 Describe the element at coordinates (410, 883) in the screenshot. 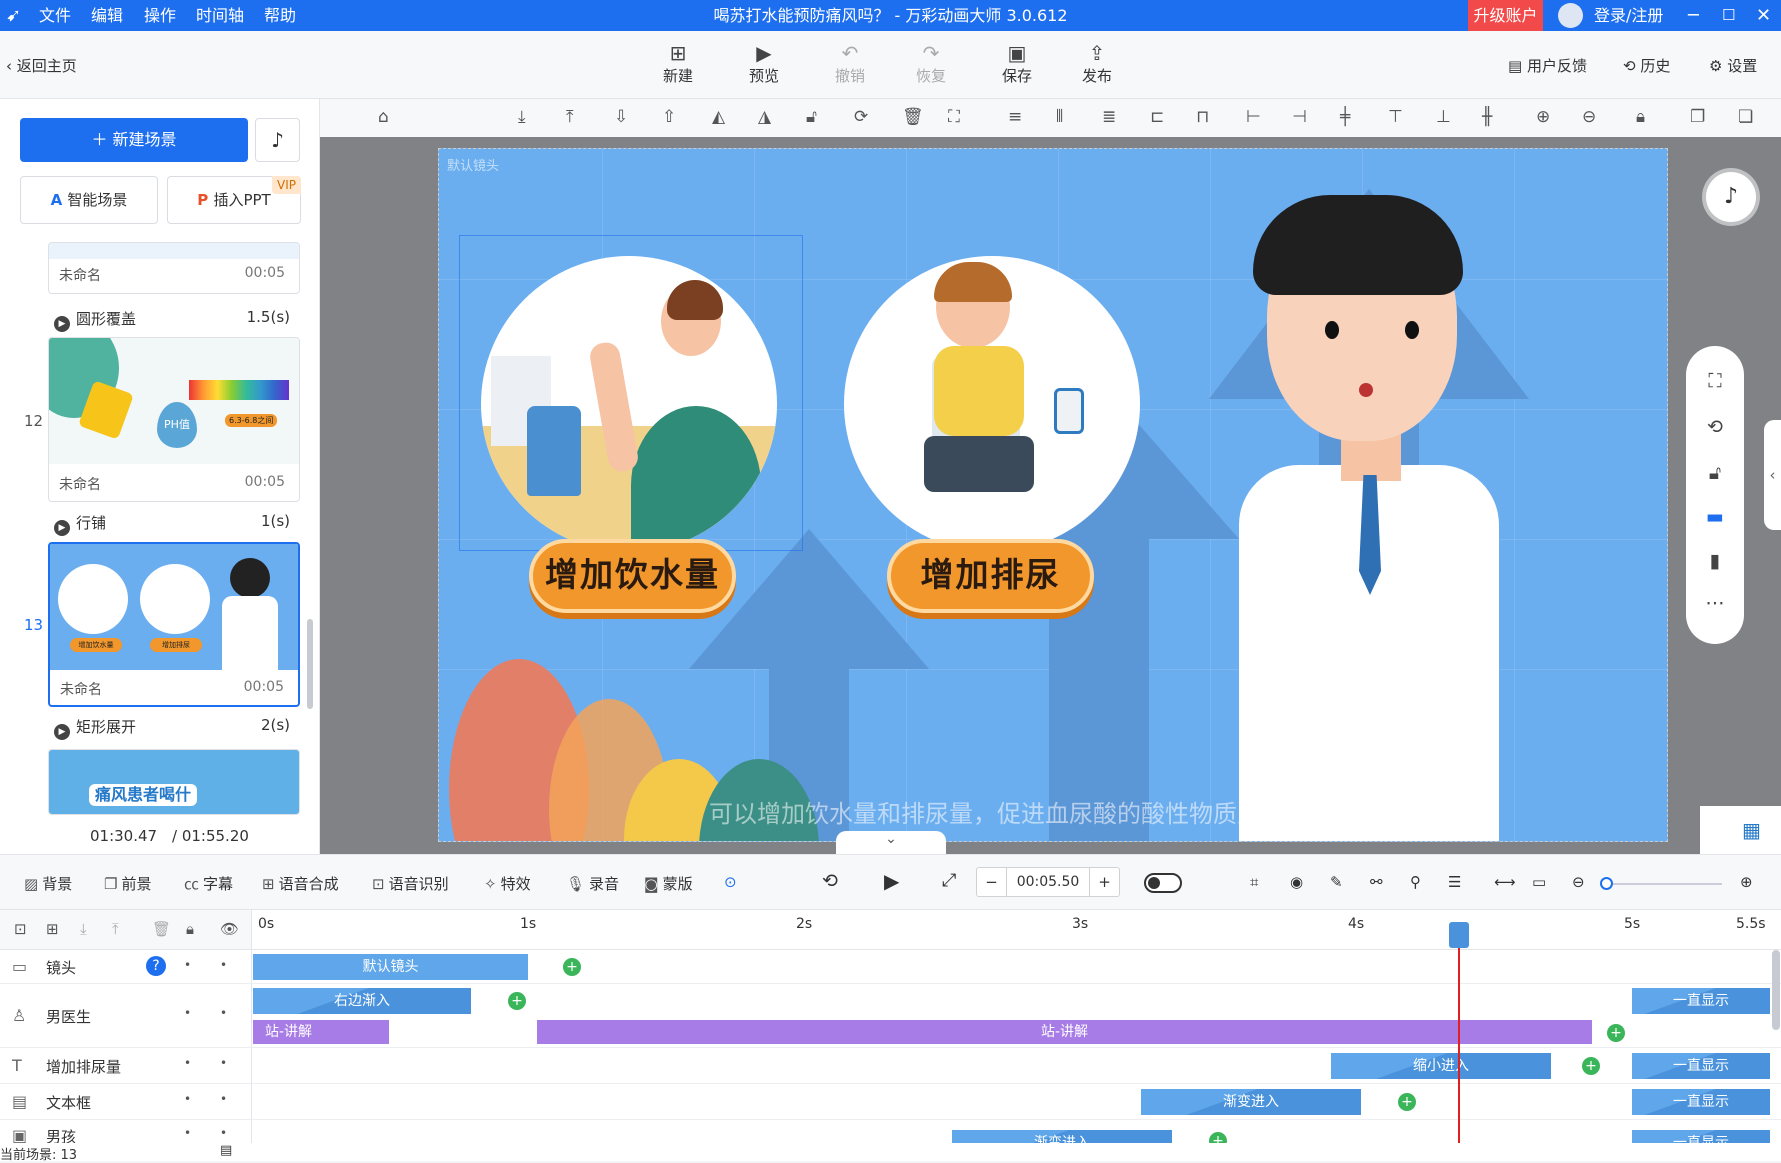

I see `asr-button: ⊡ 语音识别` at that location.